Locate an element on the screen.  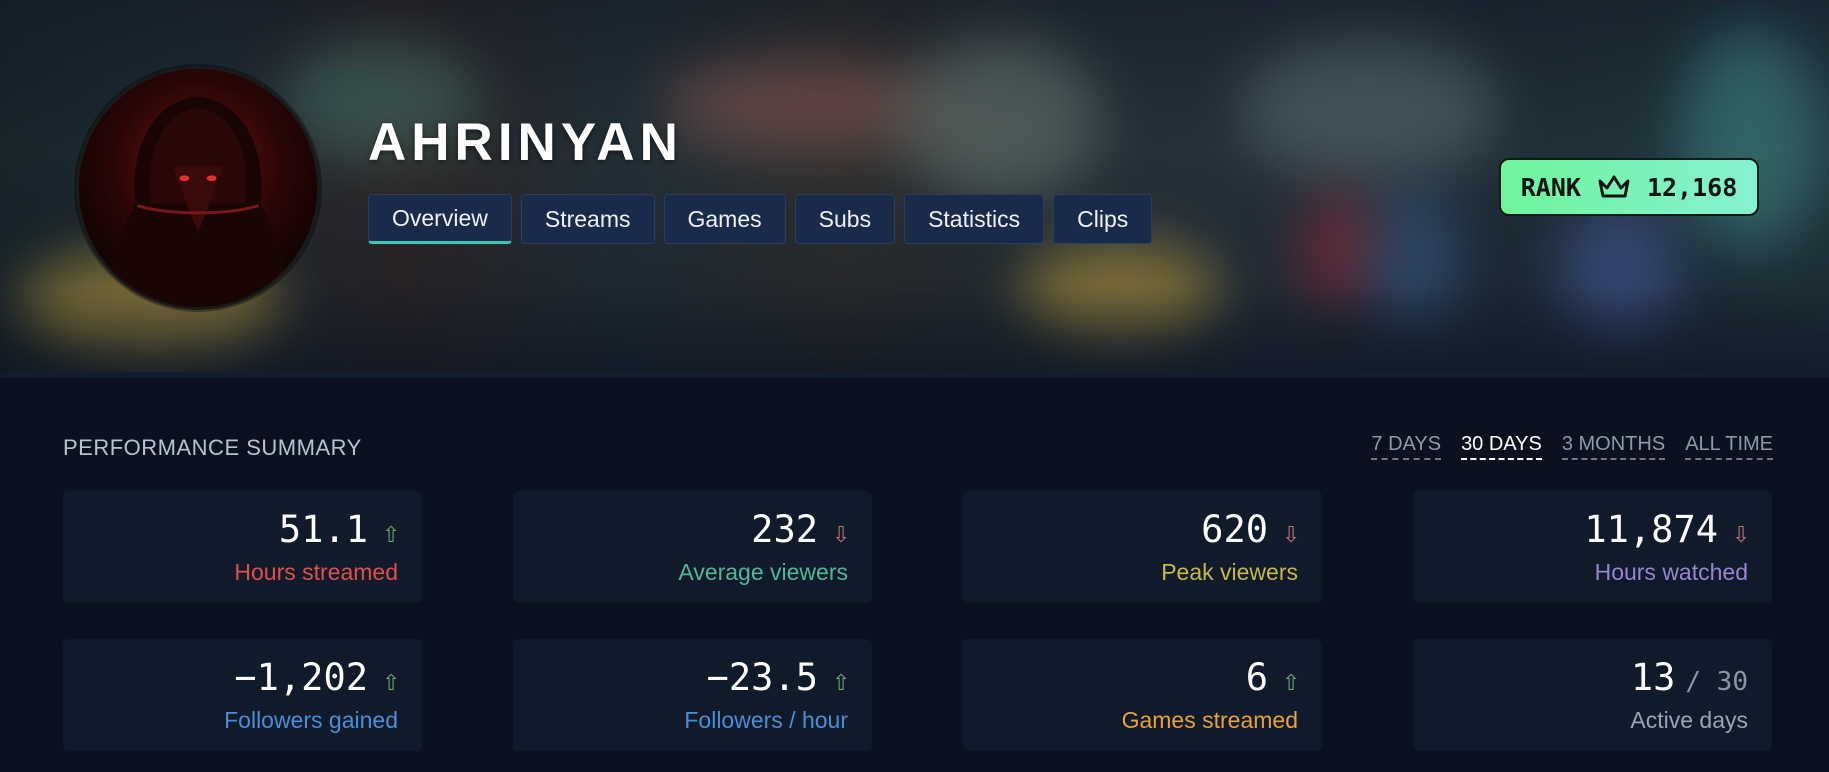
stat-label: Active days is located at coordinates (1689, 720).